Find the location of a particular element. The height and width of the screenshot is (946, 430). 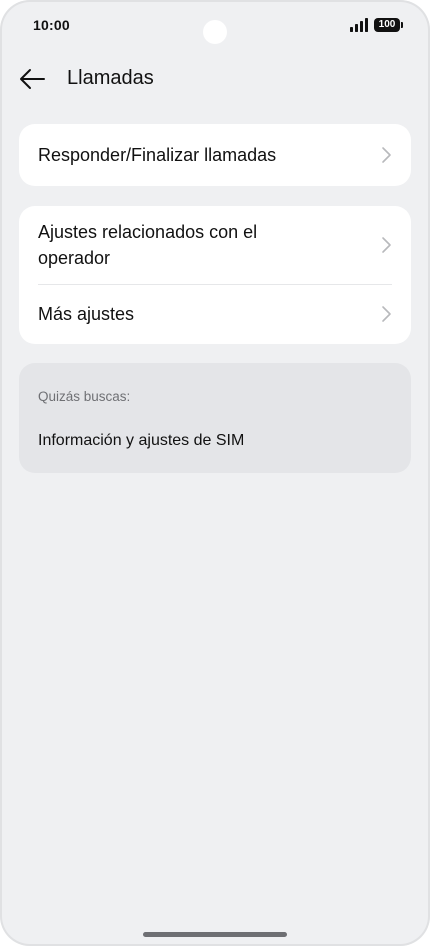

back-button is located at coordinates (32, 79).